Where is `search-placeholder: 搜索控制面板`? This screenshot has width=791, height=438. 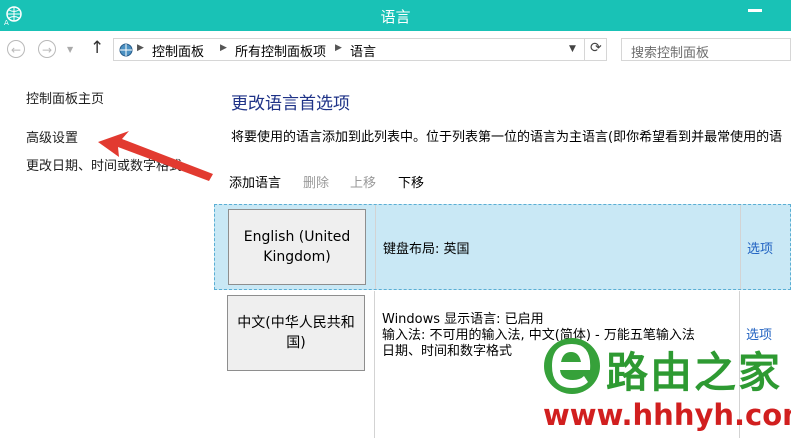 search-placeholder: 搜索控制面板 is located at coordinates (670, 53).